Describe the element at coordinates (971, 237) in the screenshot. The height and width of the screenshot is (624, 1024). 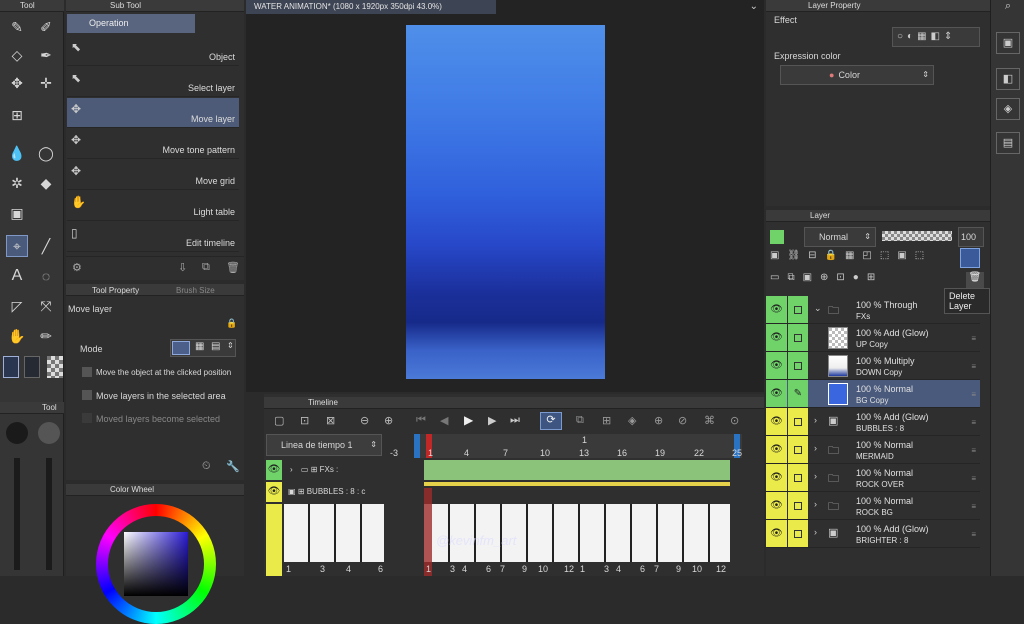
I see `opacity-value: 100` at that location.